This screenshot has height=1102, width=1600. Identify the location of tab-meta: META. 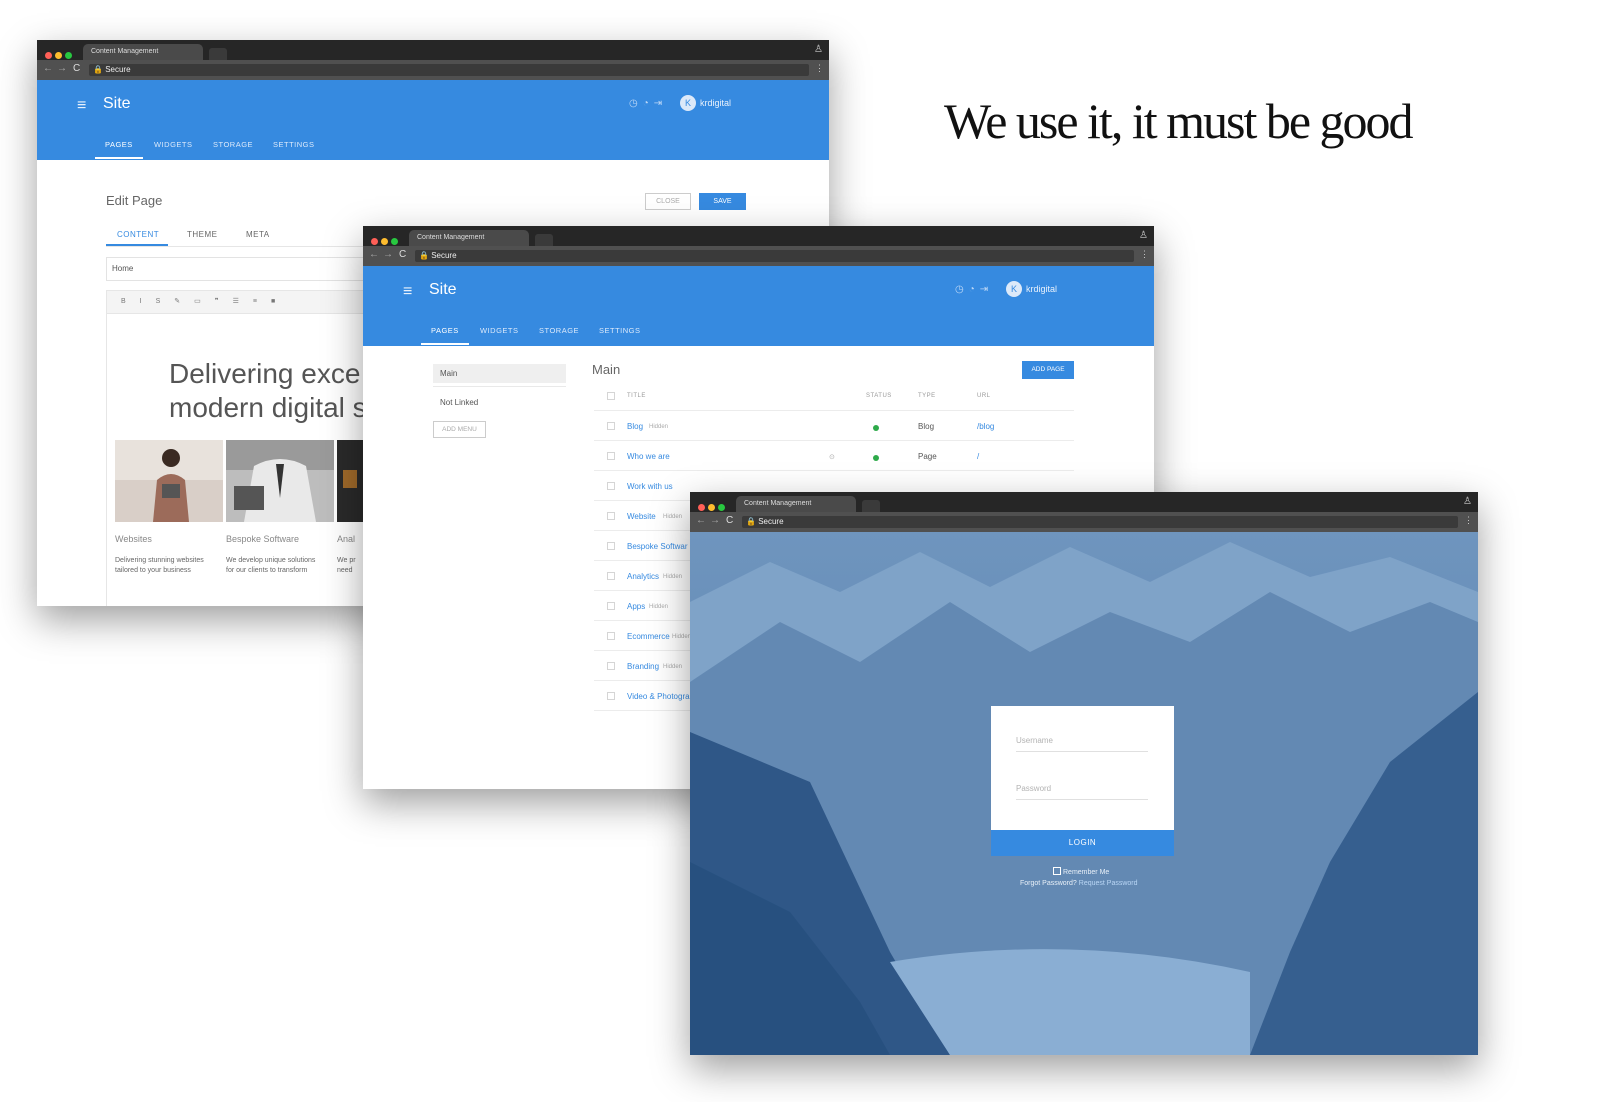
(258, 234).